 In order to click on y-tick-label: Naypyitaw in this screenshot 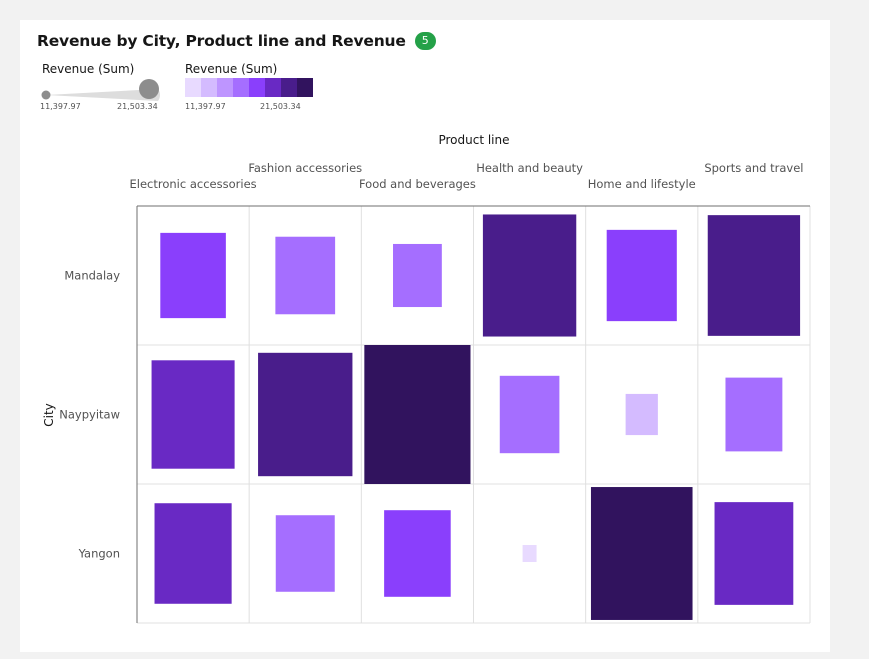, I will do `click(89, 415)`.